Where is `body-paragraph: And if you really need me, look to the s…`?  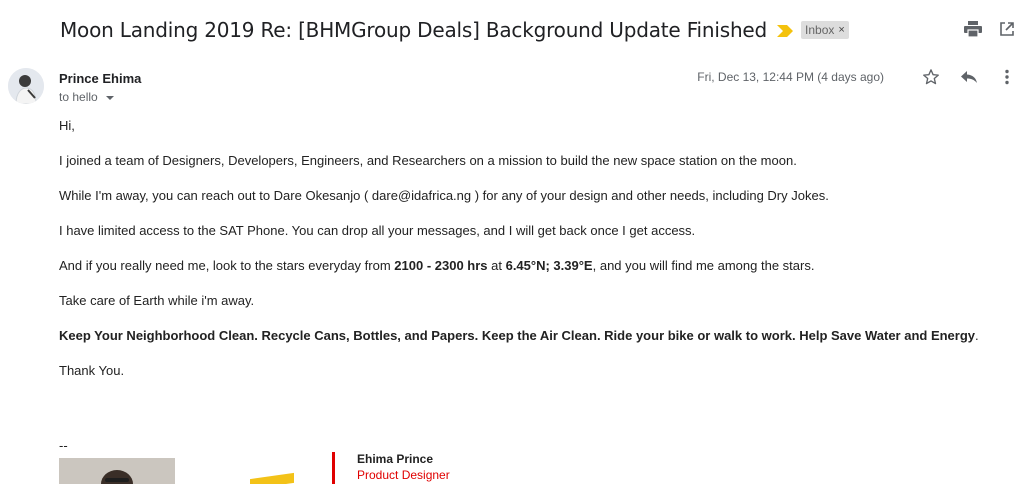 body-paragraph: And if you really need me, look to the s… is located at coordinates (534, 266).